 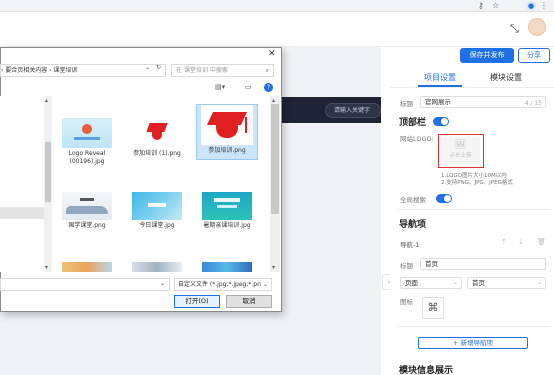 I want to click on nav-item-title: 导航-1, so click(x=410, y=245).